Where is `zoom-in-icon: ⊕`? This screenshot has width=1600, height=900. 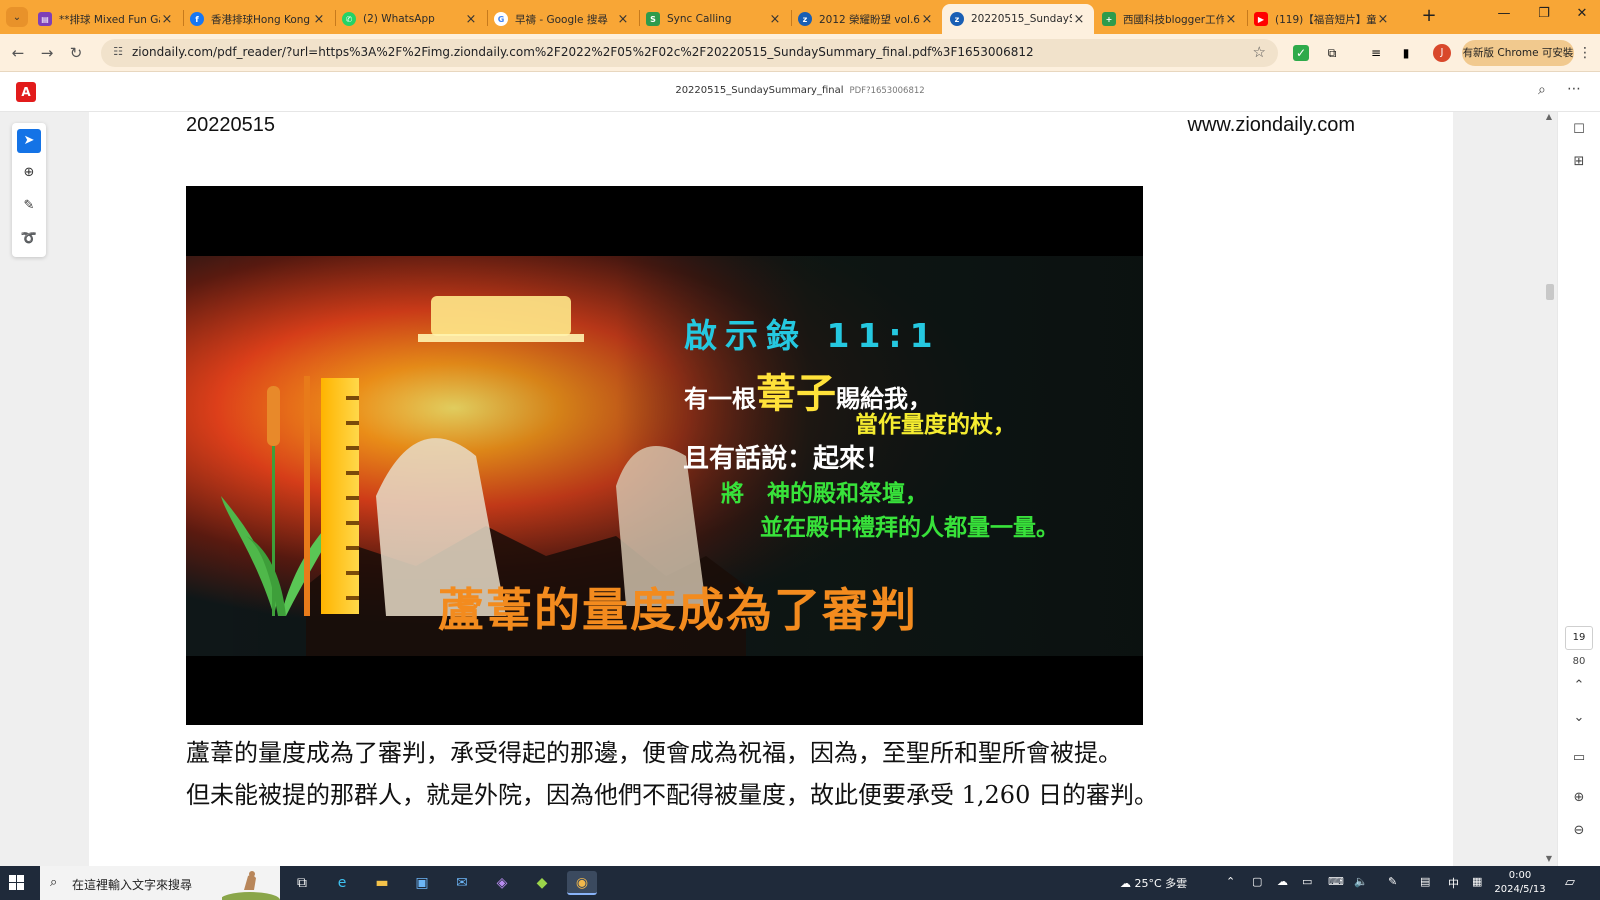
zoom-in-icon: ⊕ is located at coordinates (1579, 798).